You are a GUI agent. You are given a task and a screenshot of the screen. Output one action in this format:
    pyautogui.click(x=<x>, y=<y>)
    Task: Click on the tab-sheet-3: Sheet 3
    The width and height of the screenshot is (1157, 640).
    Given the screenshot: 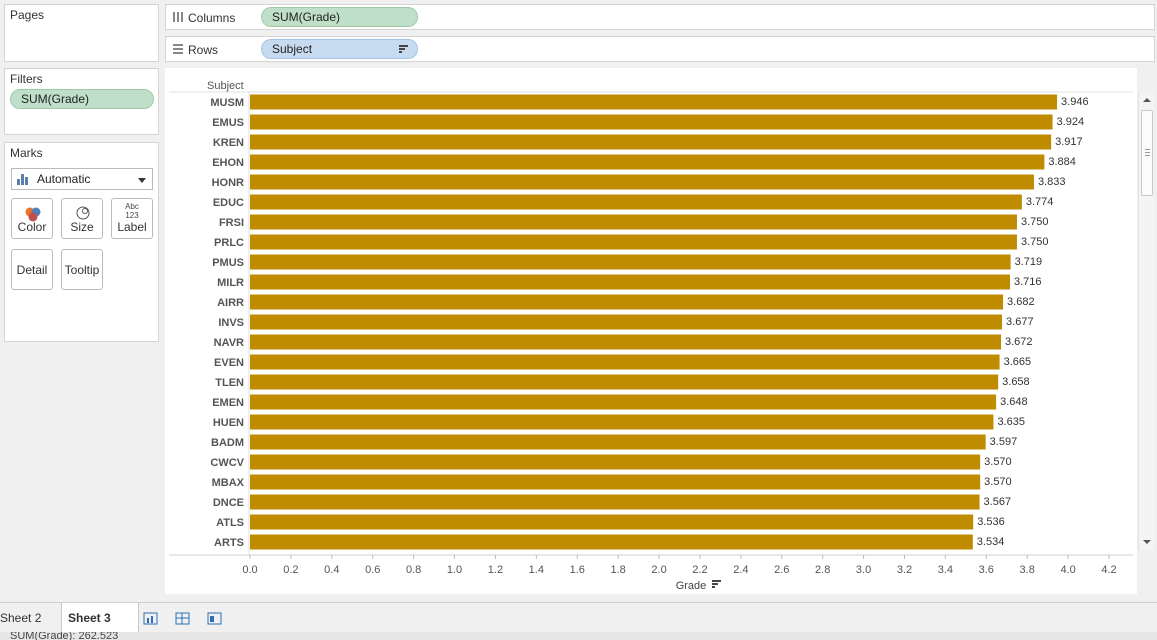 What is the action you would take?
    pyautogui.click(x=100, y=618)
    